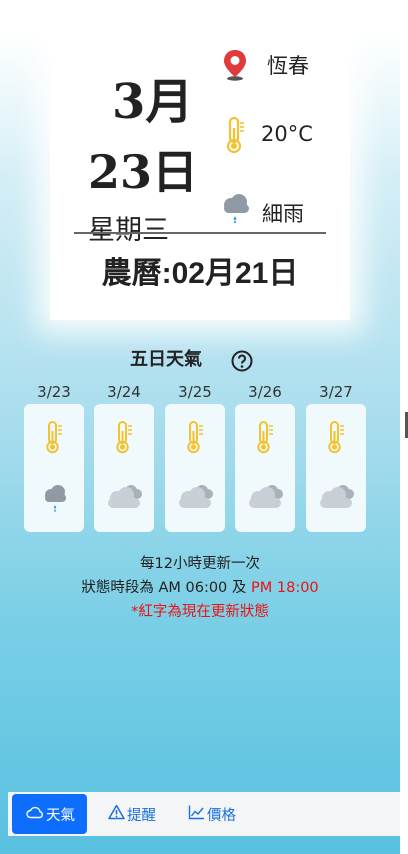  I want to click on bottom-nav: 天氣 提醒 價格, so click(204, 814).